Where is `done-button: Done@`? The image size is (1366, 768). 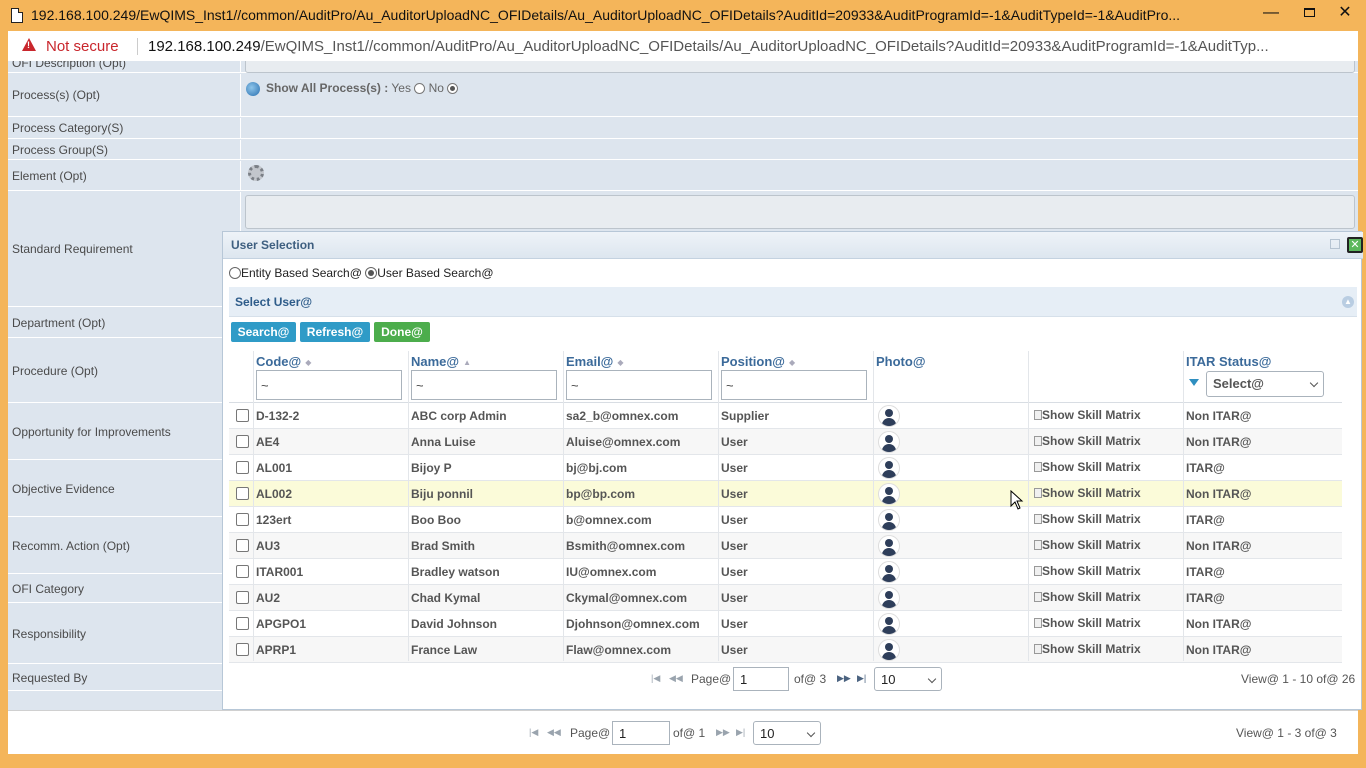
done-button: Done@ is located at coordinates (402, 332).